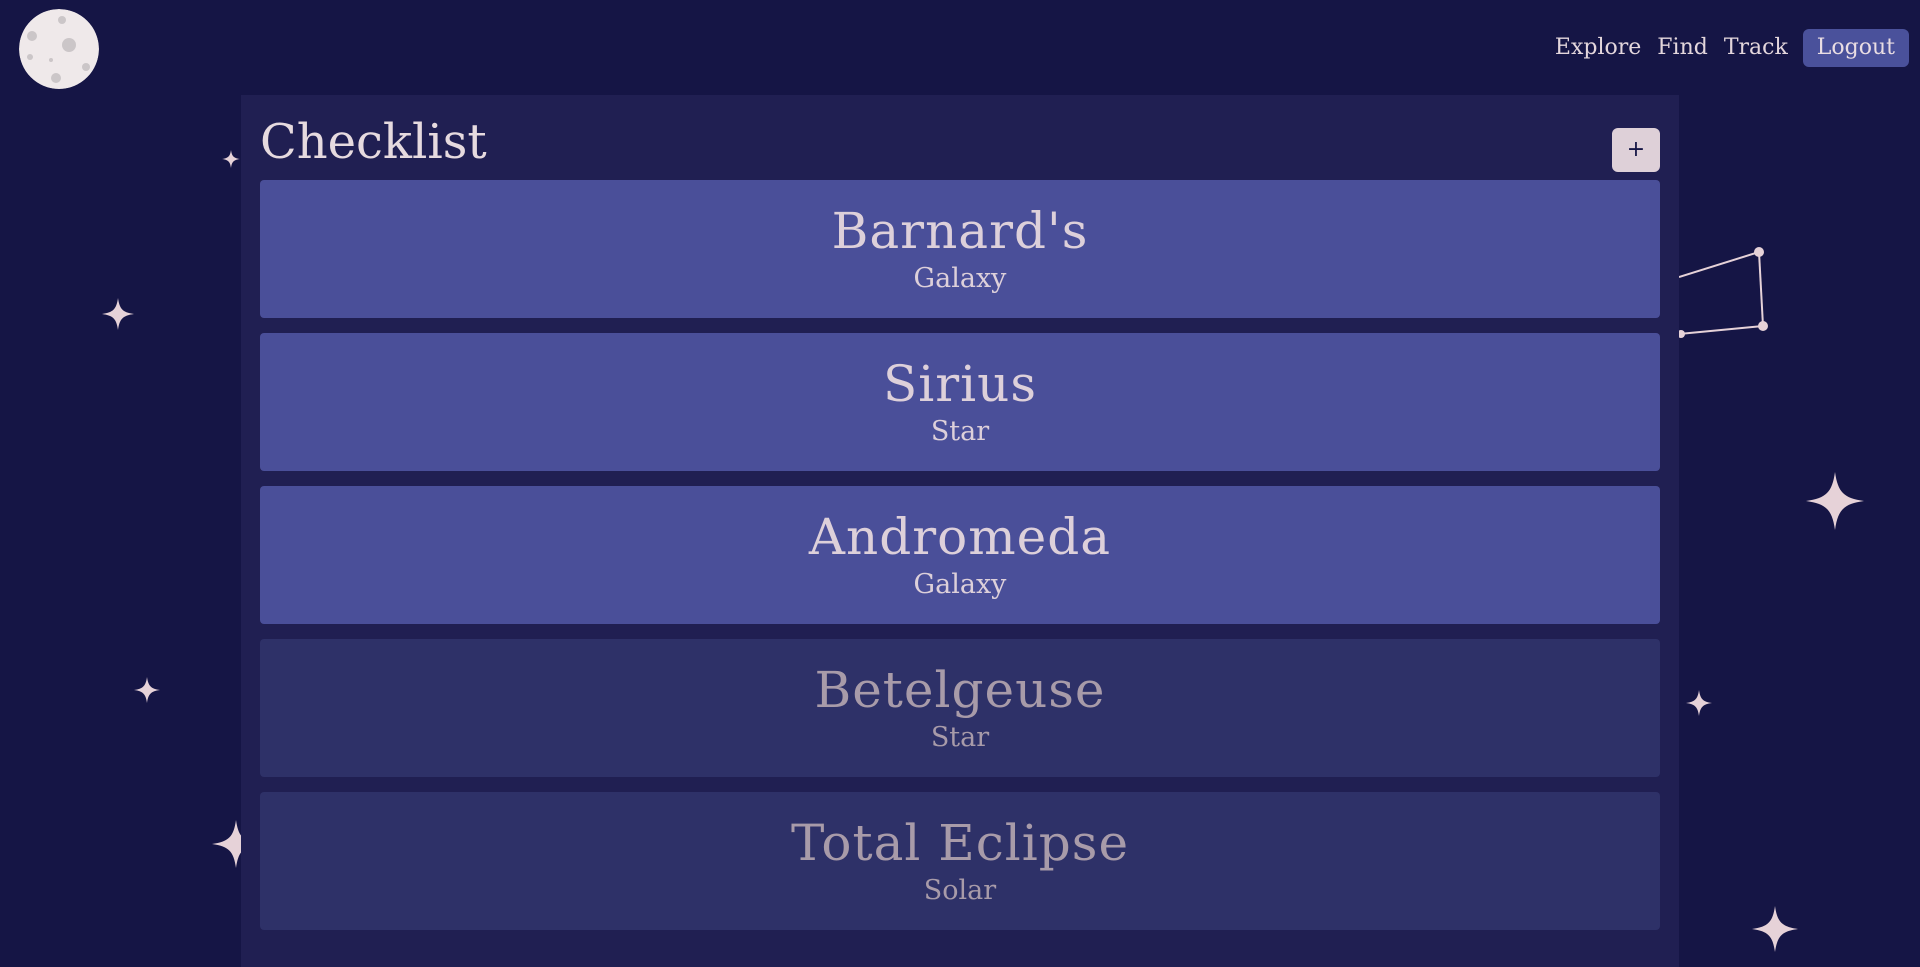  I want to click on checklist-item: Betelgeuse Star, so click(960, 708).